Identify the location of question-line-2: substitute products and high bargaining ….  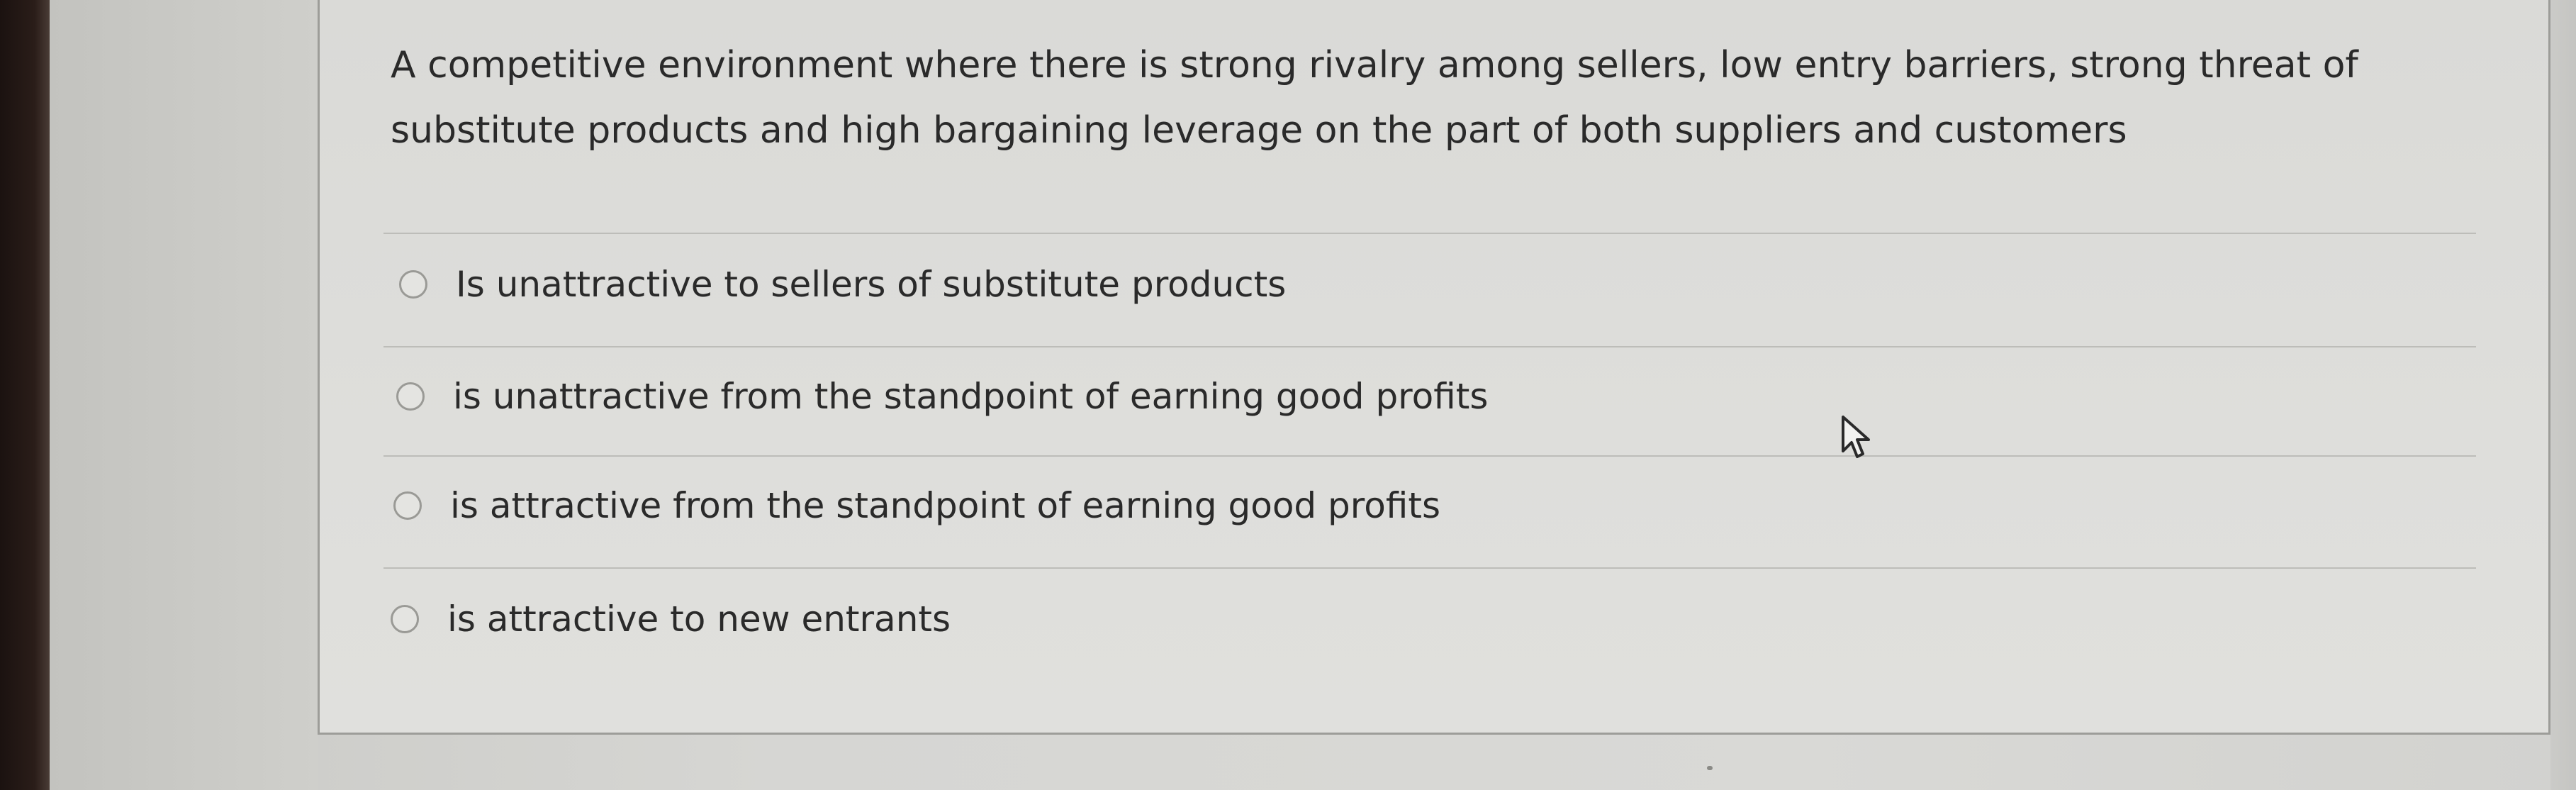
(1259, 130).